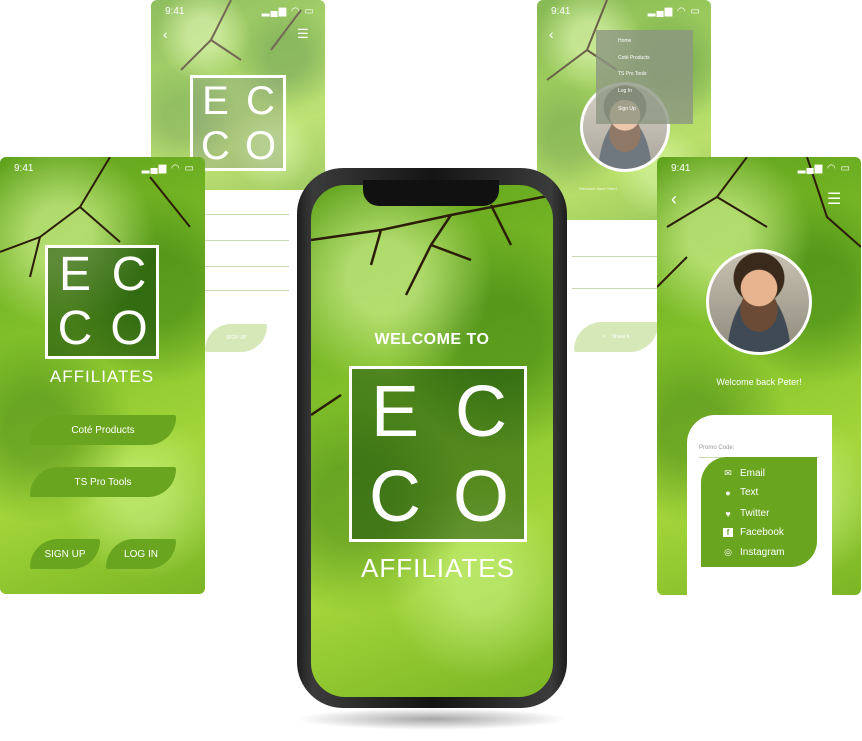 The height and width of the screenshot is (741, 862). What do you see at coordinates (717, 448) in the screenshot?
I see `promo-code-label: Promo Code:` at bounding box center [717, 448].